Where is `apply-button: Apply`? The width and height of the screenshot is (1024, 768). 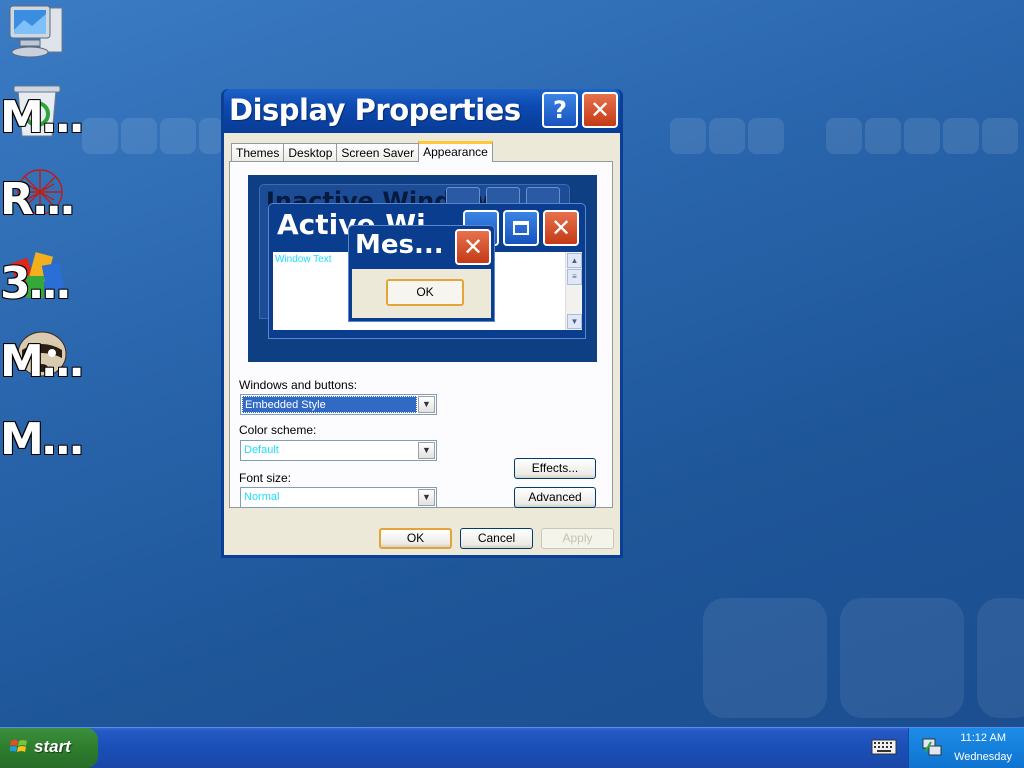
apply-button: Apply is located at coordinates (577, 538).